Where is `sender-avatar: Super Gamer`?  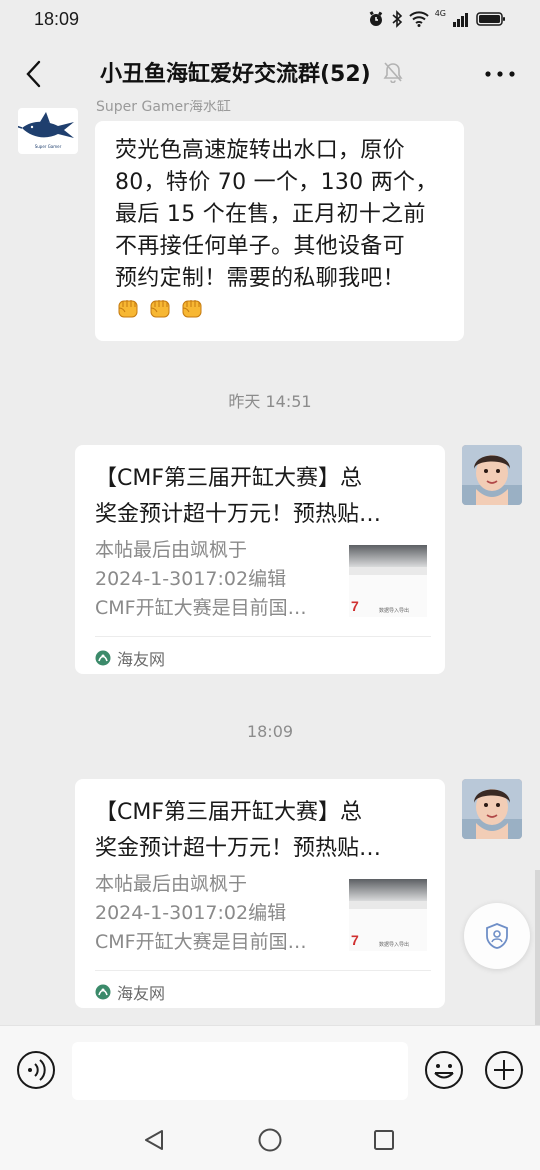
sender-avatar: Super Gamer is located at coordinates (48, 131).